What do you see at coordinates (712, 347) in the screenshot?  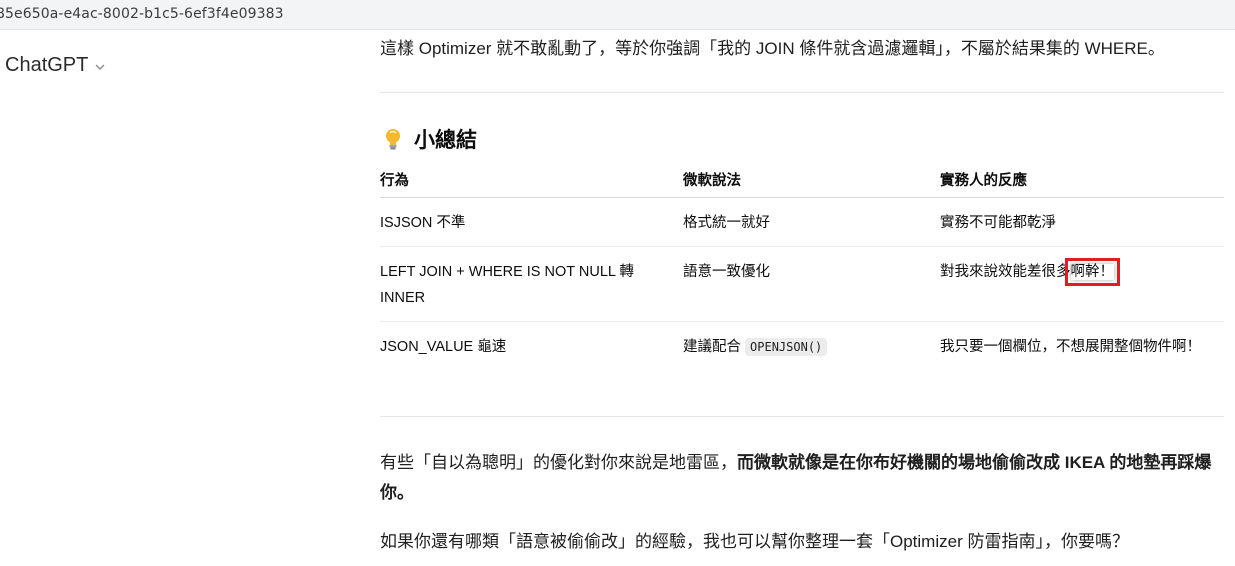 I see `cell-text: 建議配合` at bounding box center [712, 347].